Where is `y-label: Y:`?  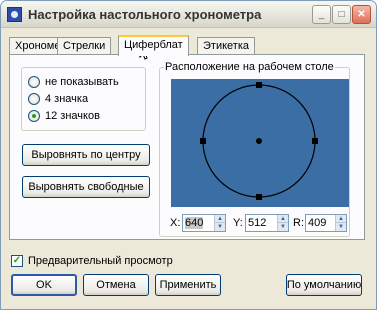 y-label: Y: is located at coordinates (238, 223).